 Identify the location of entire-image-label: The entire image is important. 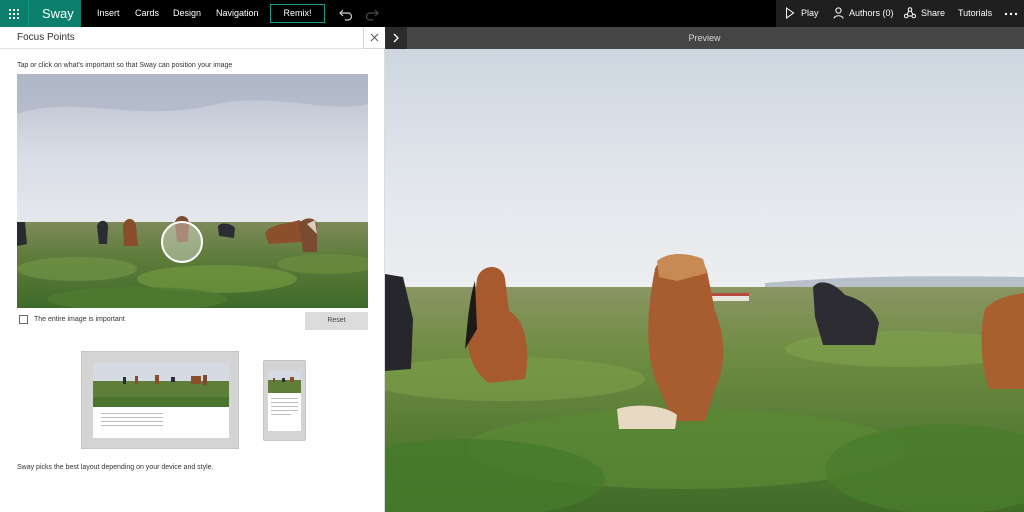
(79, 319).